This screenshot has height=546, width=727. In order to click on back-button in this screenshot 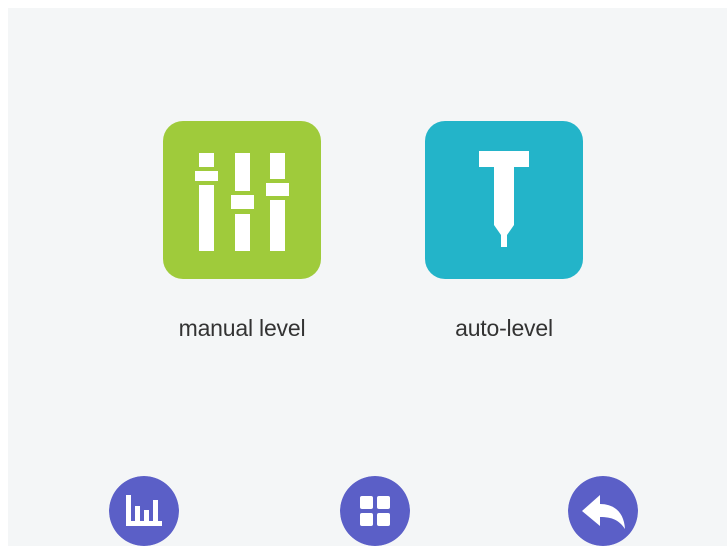, I will do `click(603, 511)`.